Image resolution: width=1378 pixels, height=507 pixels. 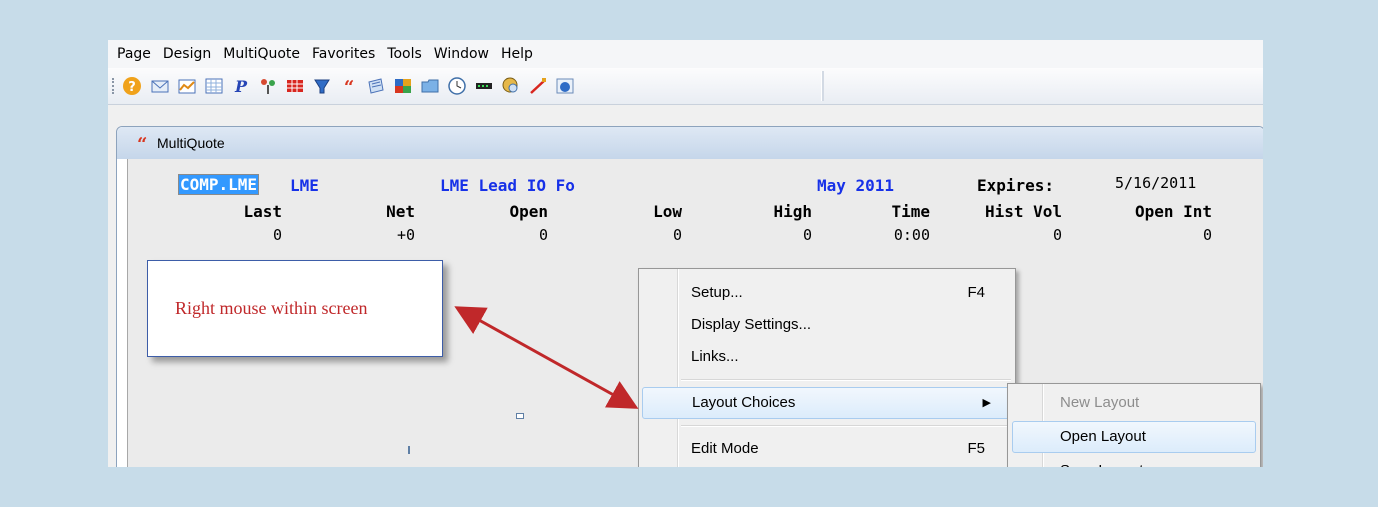 What do you see at coordinates (404, 54) in the screenshot?
I see `menu-tools: Tools` at bounding box center [404, 54].